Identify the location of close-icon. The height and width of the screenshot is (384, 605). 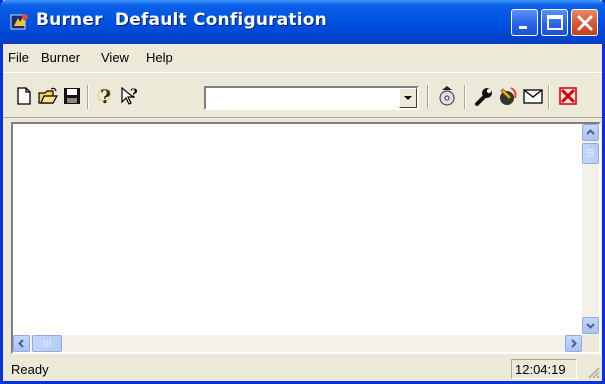
(585, 23).